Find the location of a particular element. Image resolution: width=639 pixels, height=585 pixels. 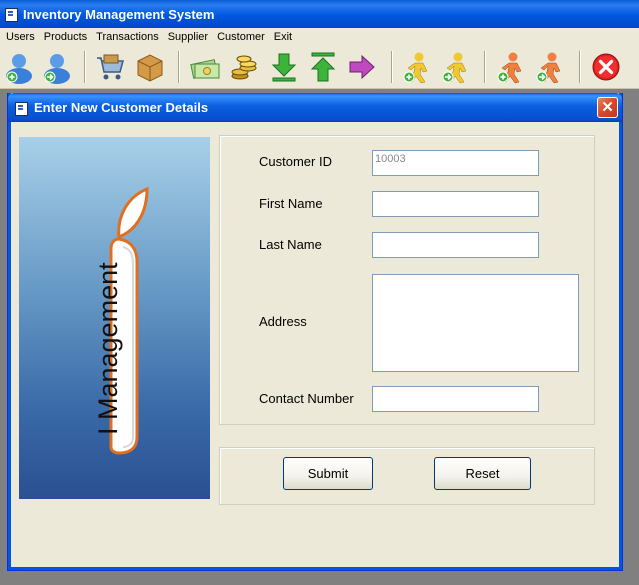

dialog-window-icon is located at coordinates (21, 108).